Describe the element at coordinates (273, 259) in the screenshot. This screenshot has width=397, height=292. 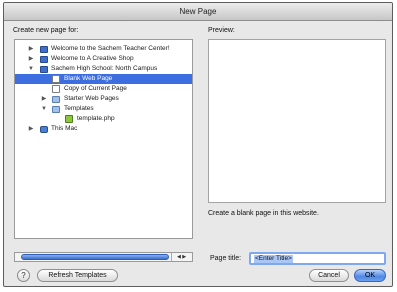
I see `page-title-value: <Enter Title>` at that location.